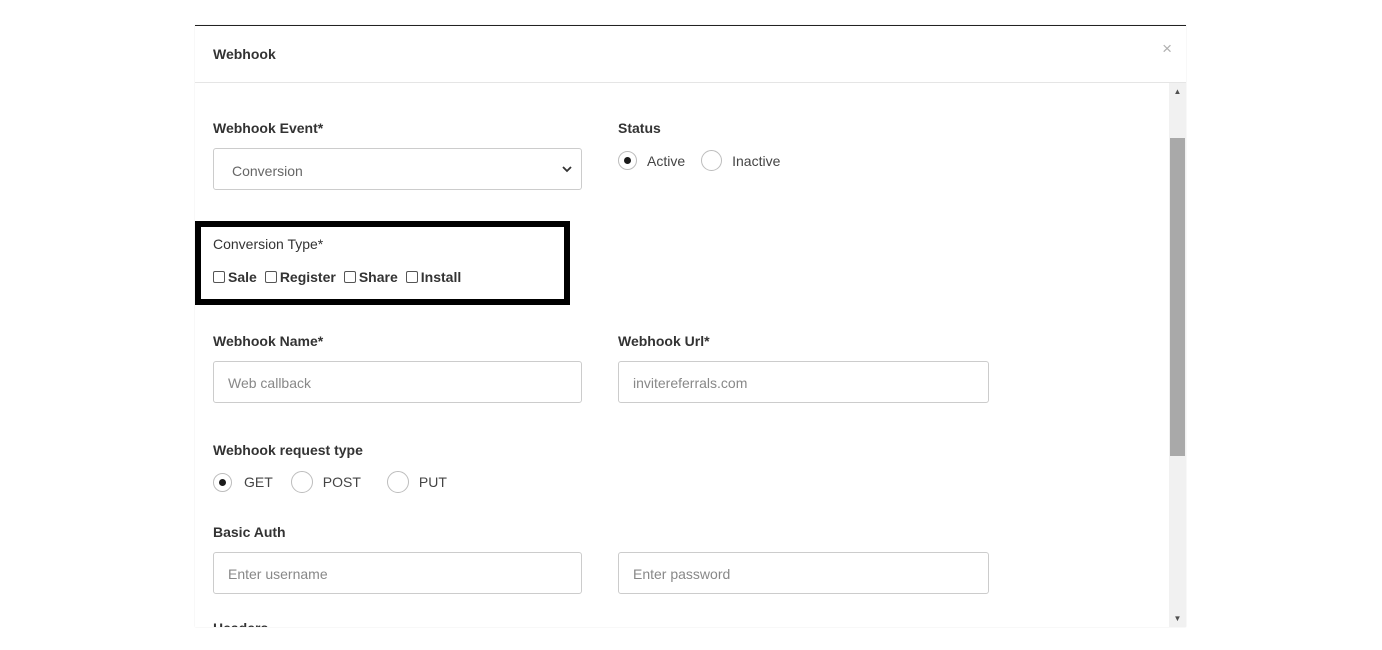  I want to click on request-post-label: POST, so click(341, 482).